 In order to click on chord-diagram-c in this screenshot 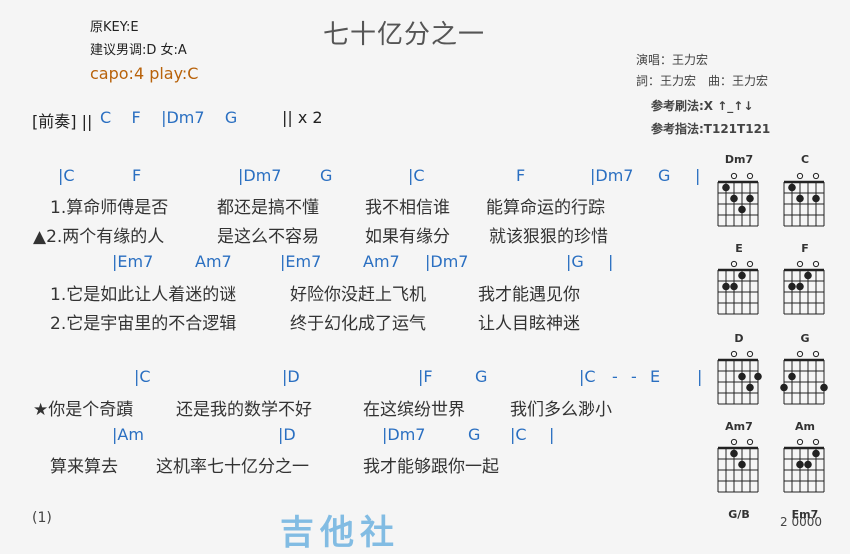, I will do `click(804, 199)`.